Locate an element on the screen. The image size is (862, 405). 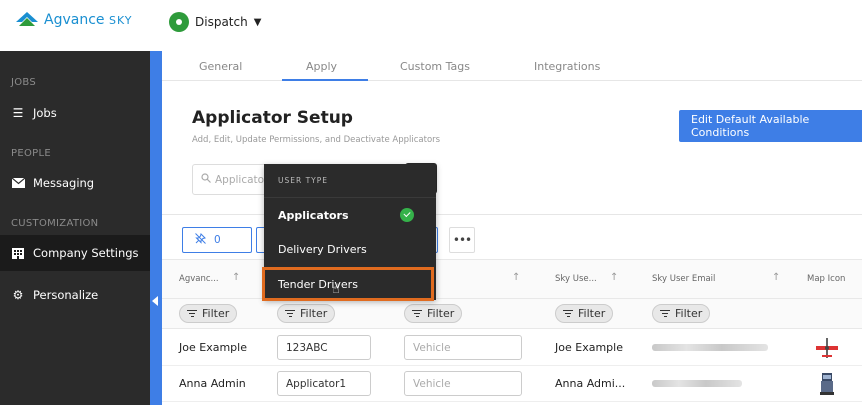
building-icon is located at coordinates (18, 253).